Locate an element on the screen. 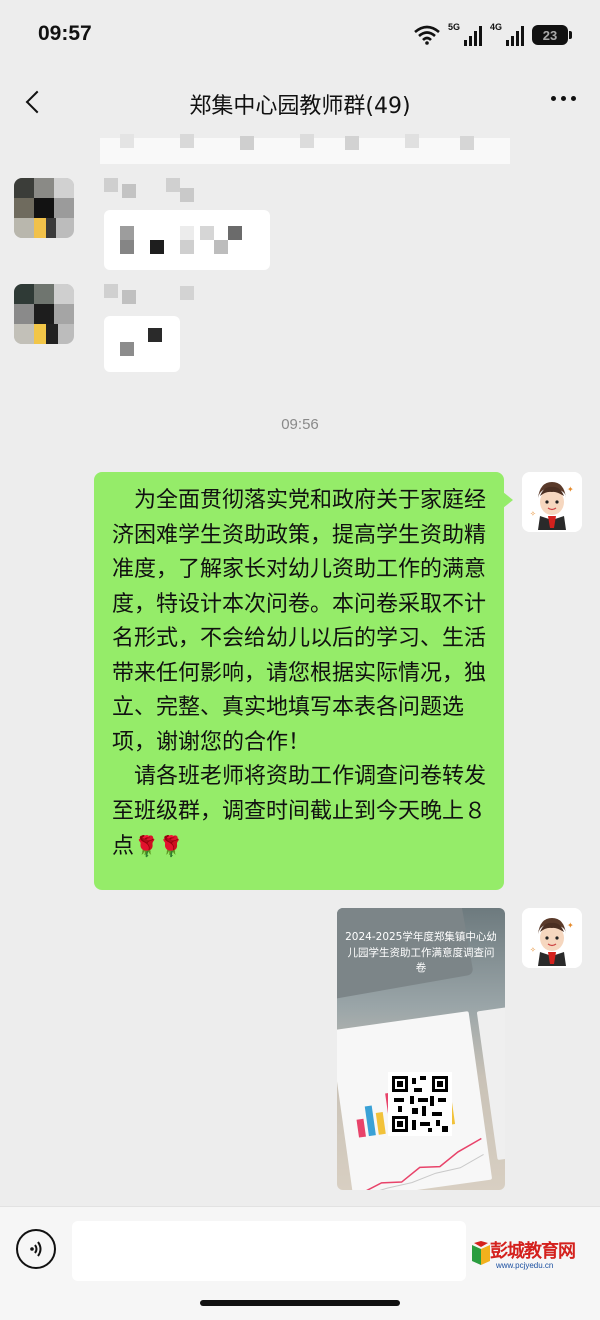  watermark-logo: 彭城教育网 www.pcjyedu.cn is located at coordinates (528, 1257).